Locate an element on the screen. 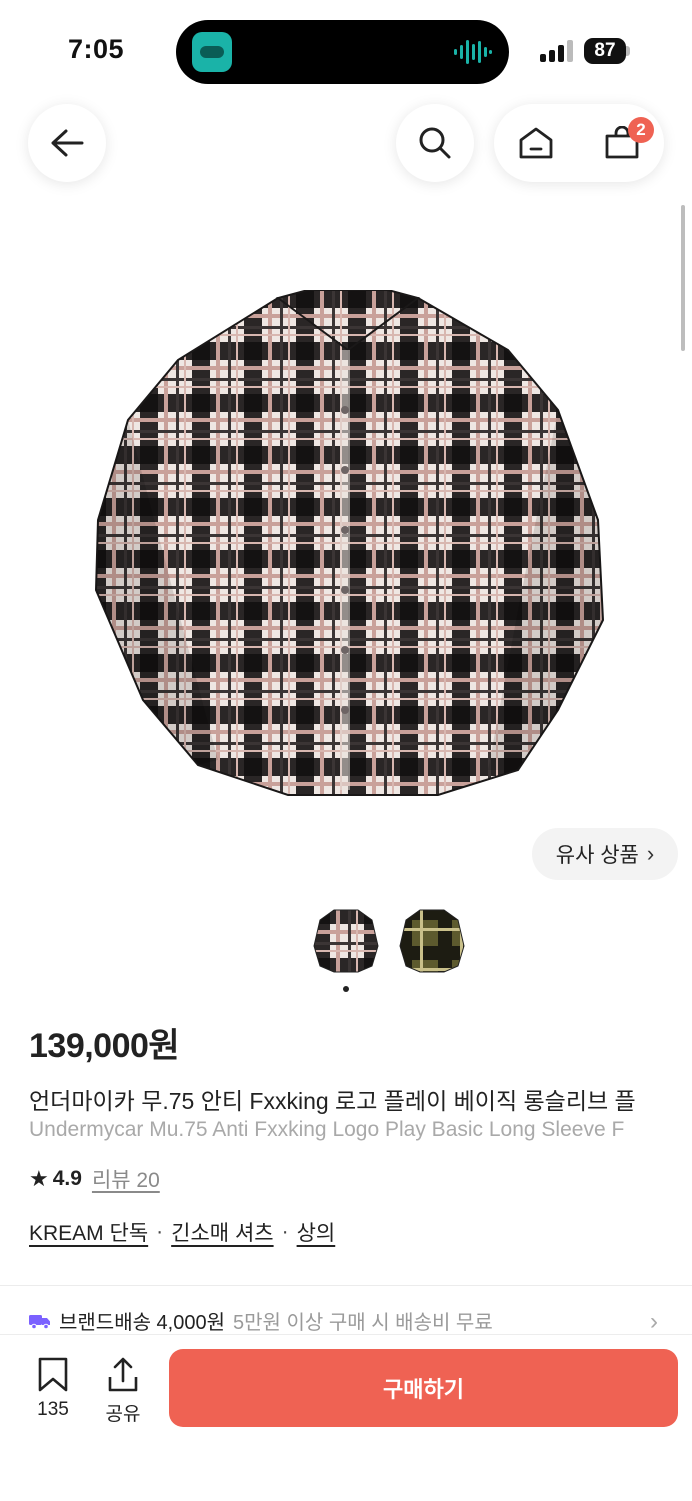 The height and width of the screenshot is (1501, 692). tag-tops: 상의 is located at coordinates (316, 1232).